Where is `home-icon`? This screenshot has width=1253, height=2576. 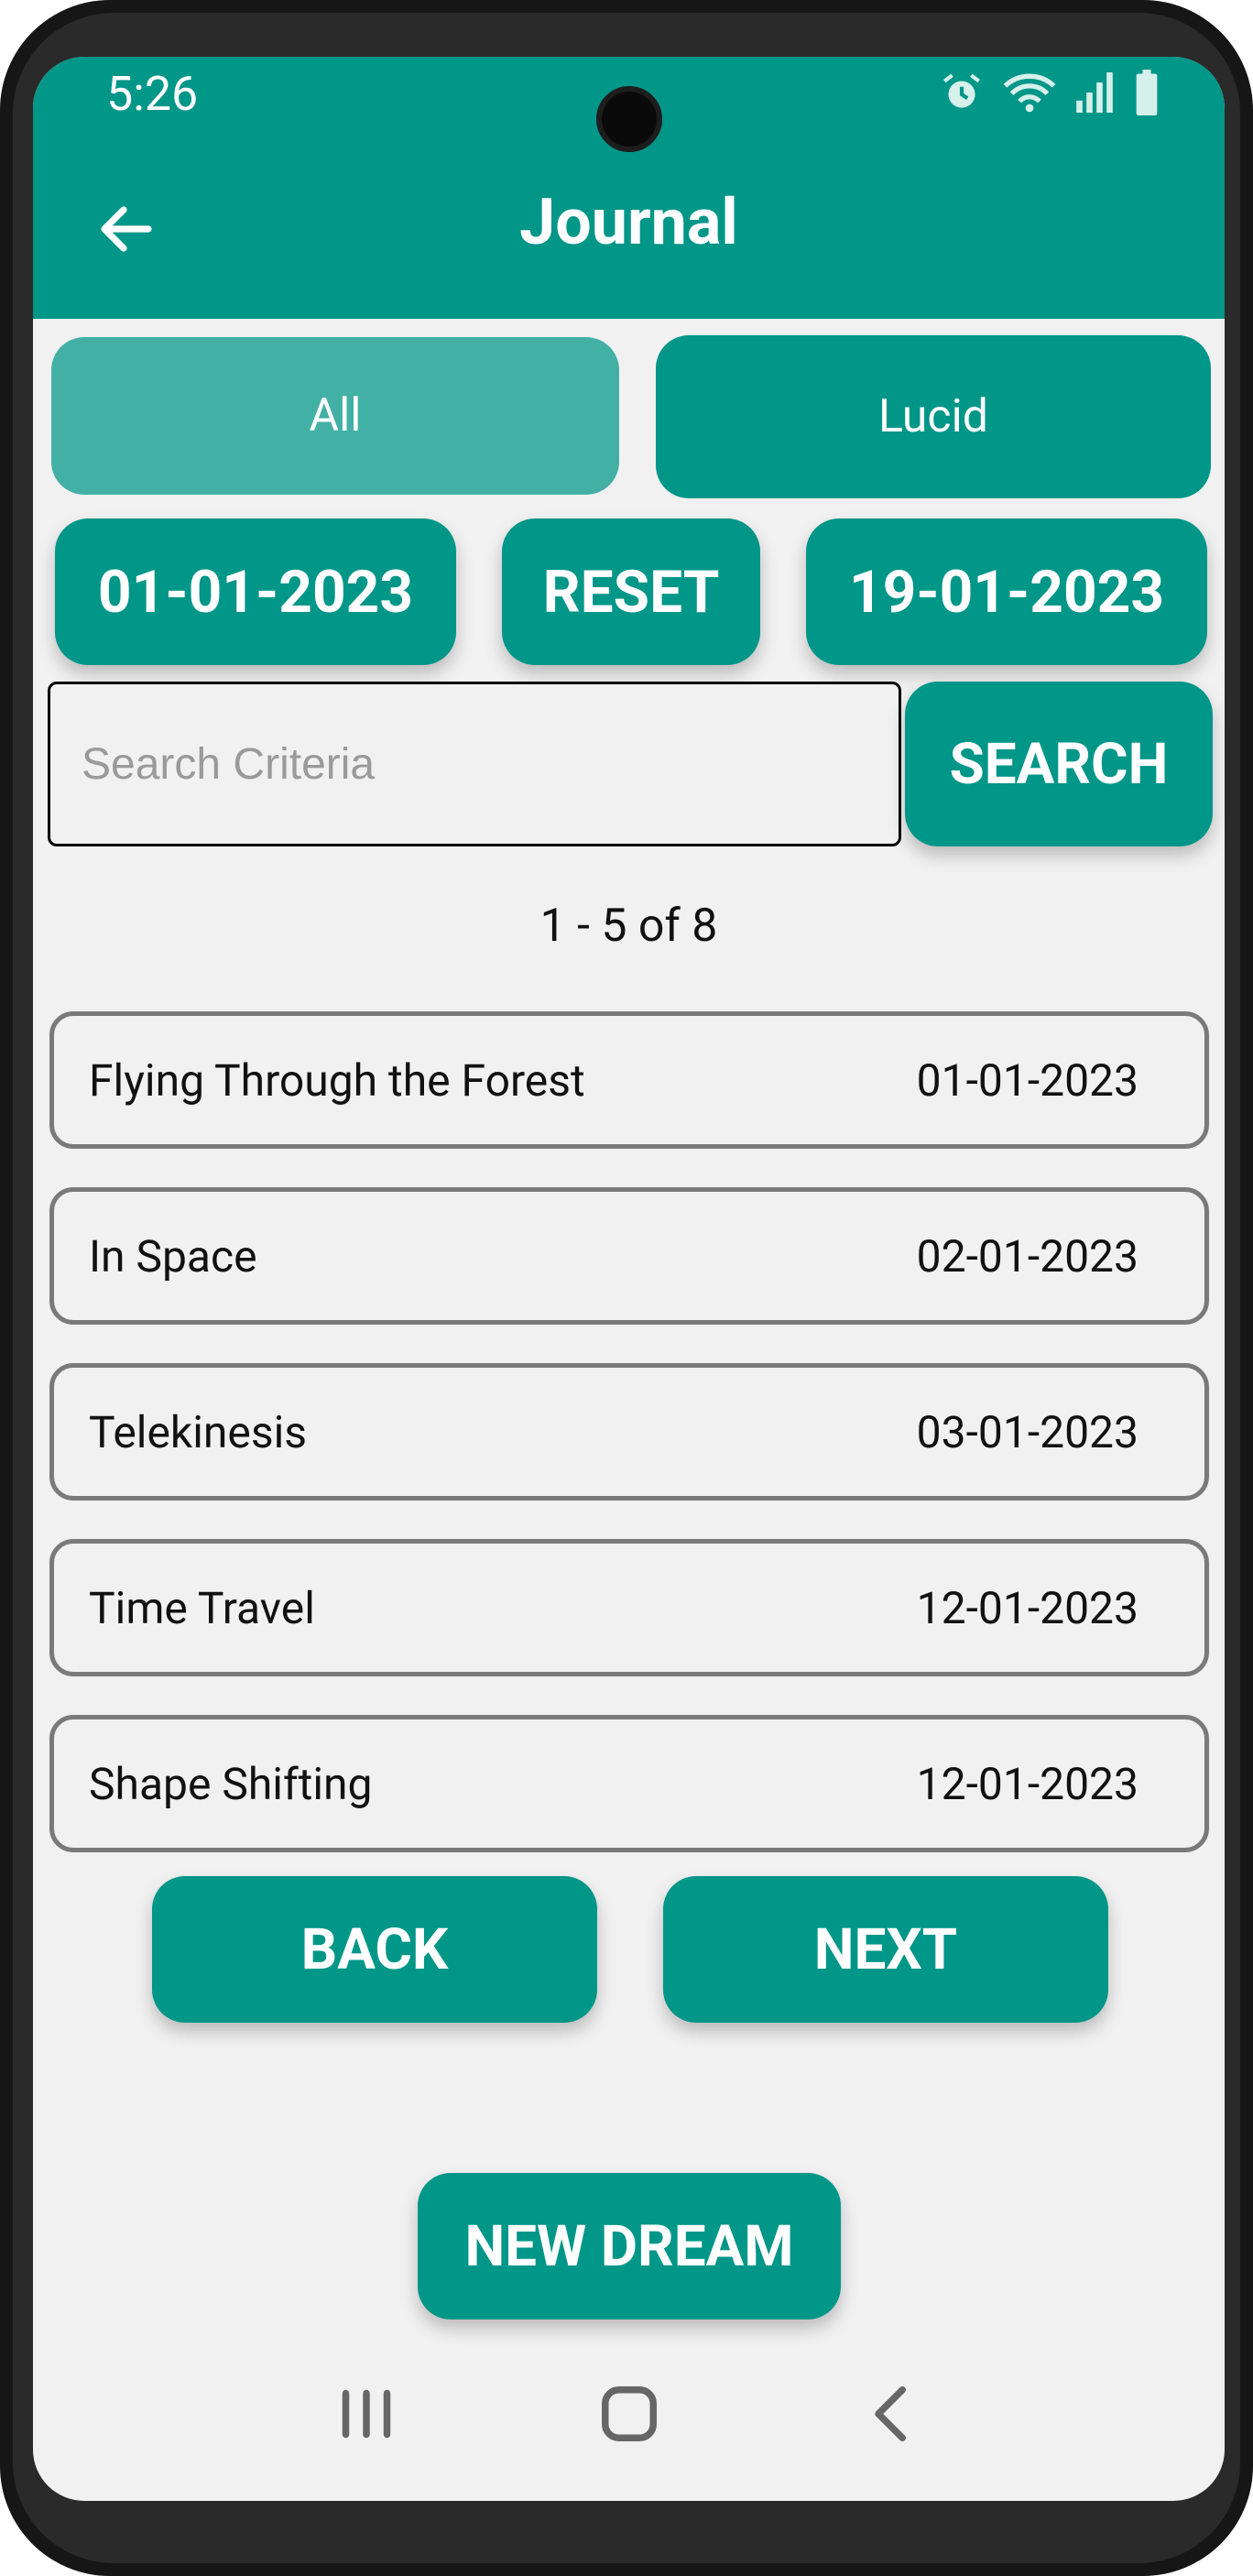
home-icon is located at coordinates (629, 2414).